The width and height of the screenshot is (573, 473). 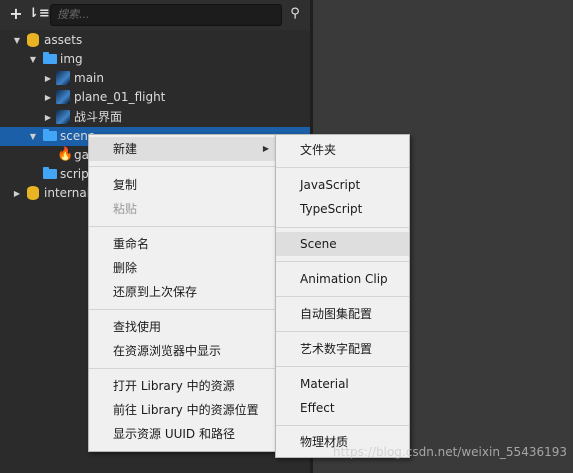 What do you see at coordinates (71, 59) in the screenshot?
I see `tree-label: img` at bounding box center [71, 59].